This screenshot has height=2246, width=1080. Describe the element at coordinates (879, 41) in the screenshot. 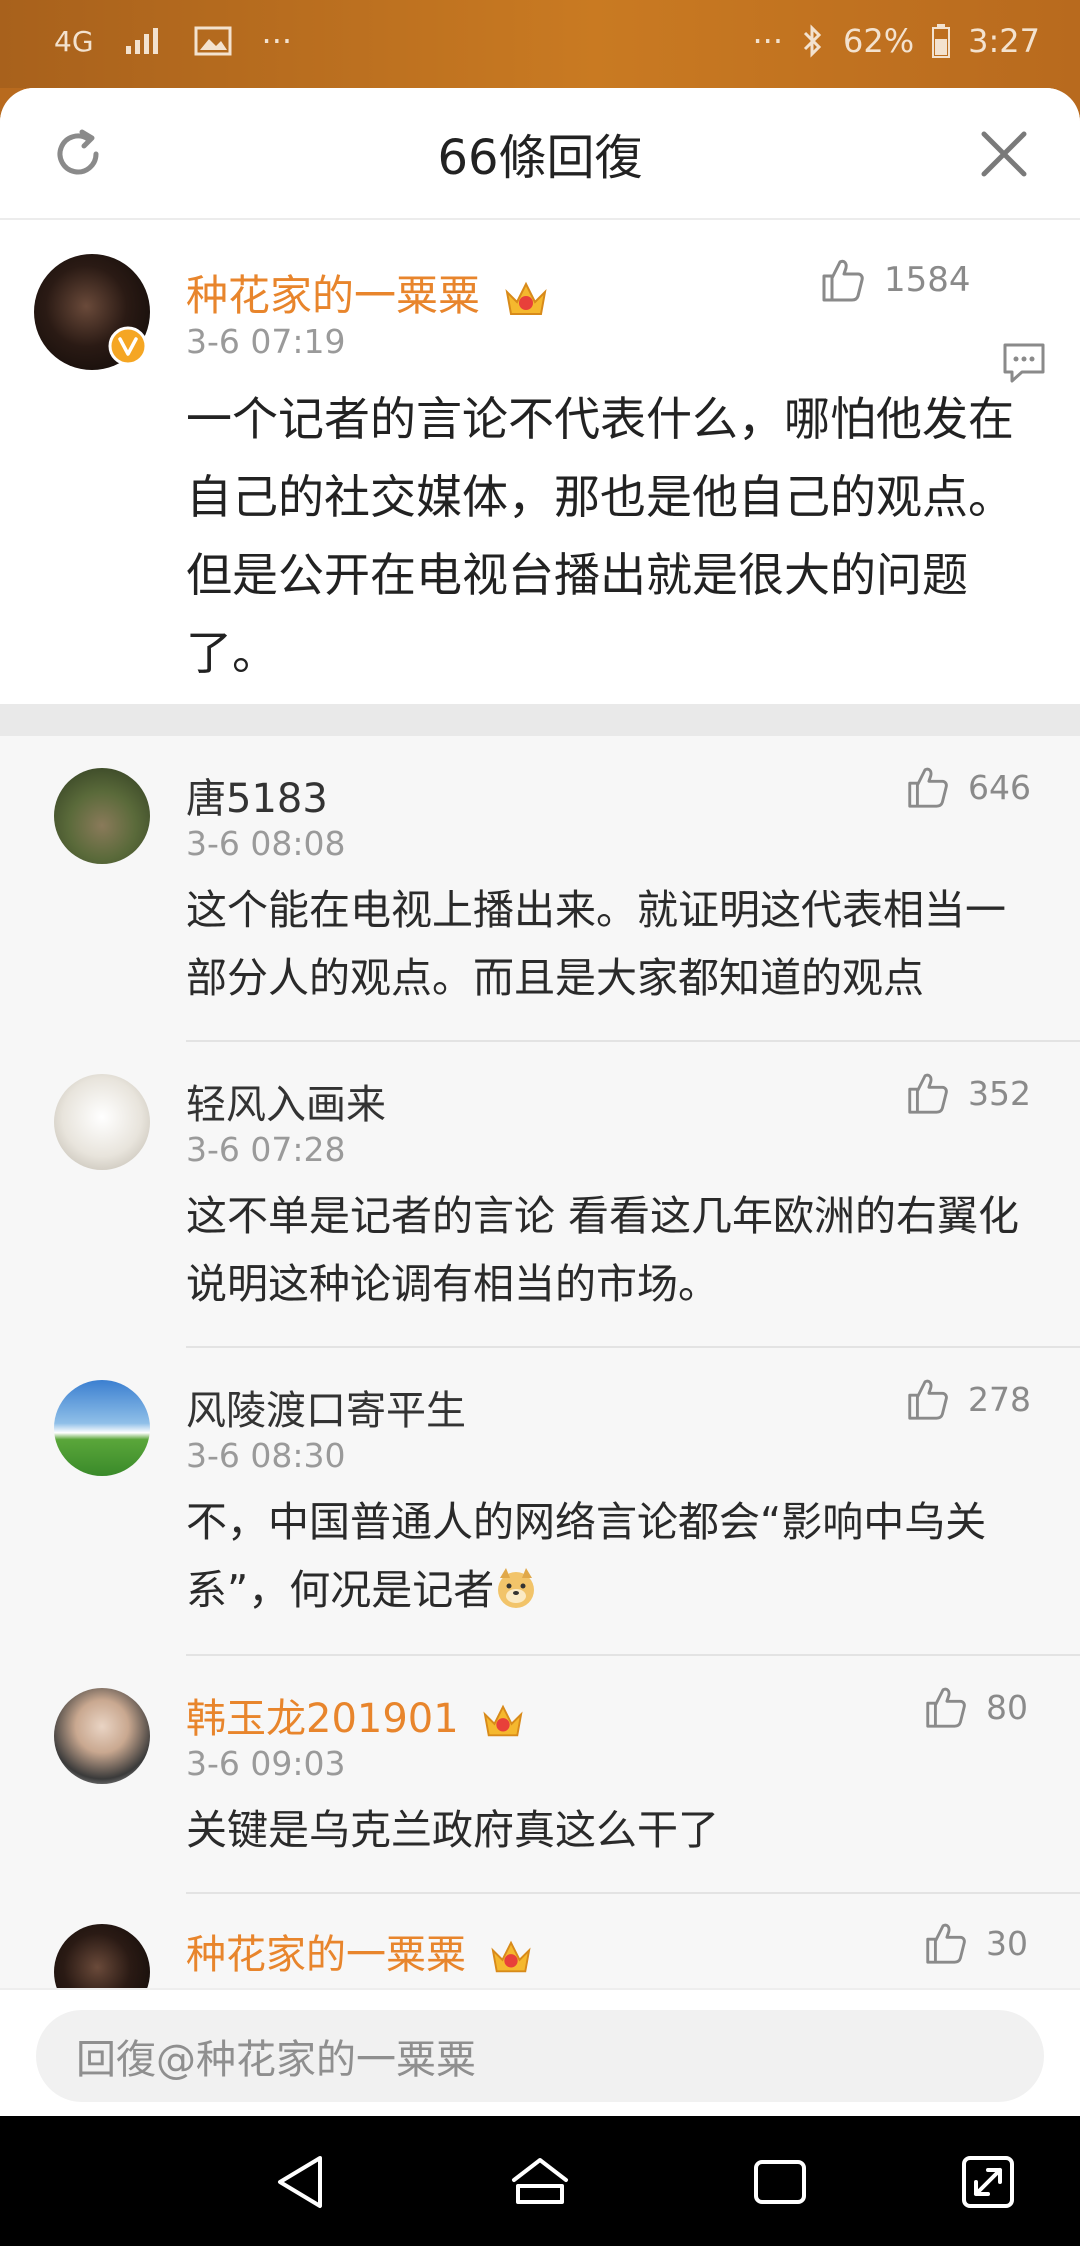

I see `battery-percent: 62%` at that location.